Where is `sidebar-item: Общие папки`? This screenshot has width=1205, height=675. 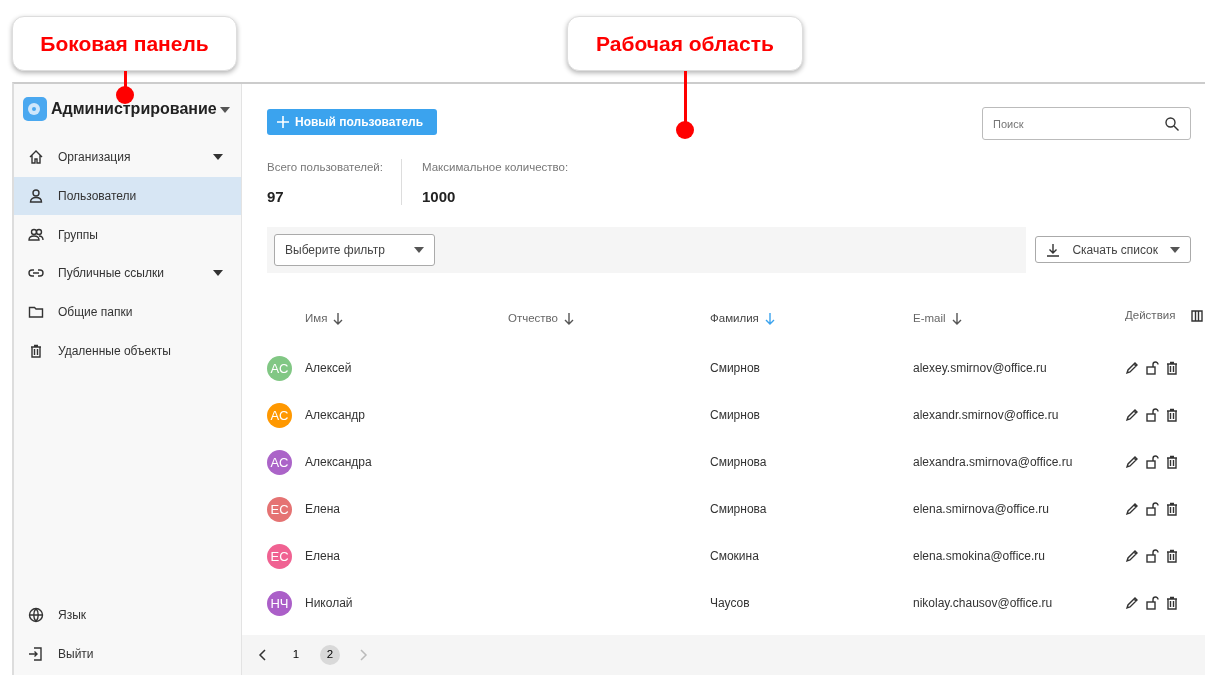
sidebar-item: Общие папки is located at coordinates (127, 312).